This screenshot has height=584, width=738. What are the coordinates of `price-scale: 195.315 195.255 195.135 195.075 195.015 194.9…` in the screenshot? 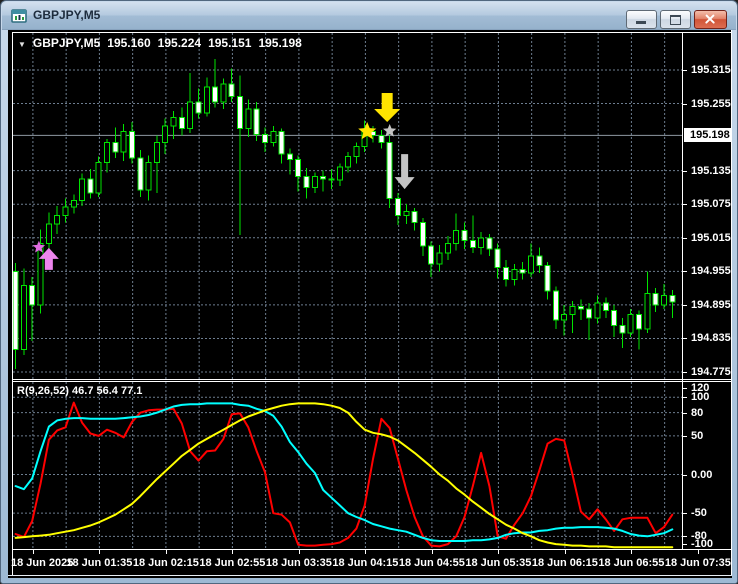 It's located at (707, 303).